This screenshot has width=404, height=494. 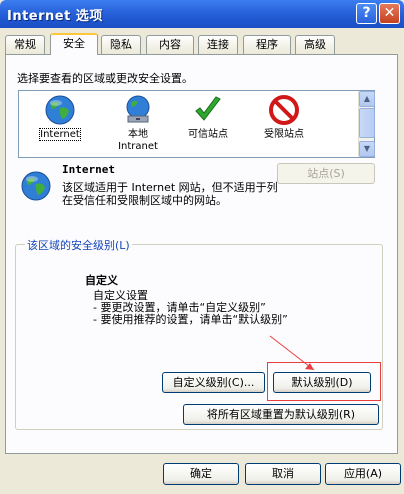 What do you see at coordinates (367, 99) in the screenshot?
I see `scroll-up-arrow-icon: ▲` at bounding box center [367, 99].